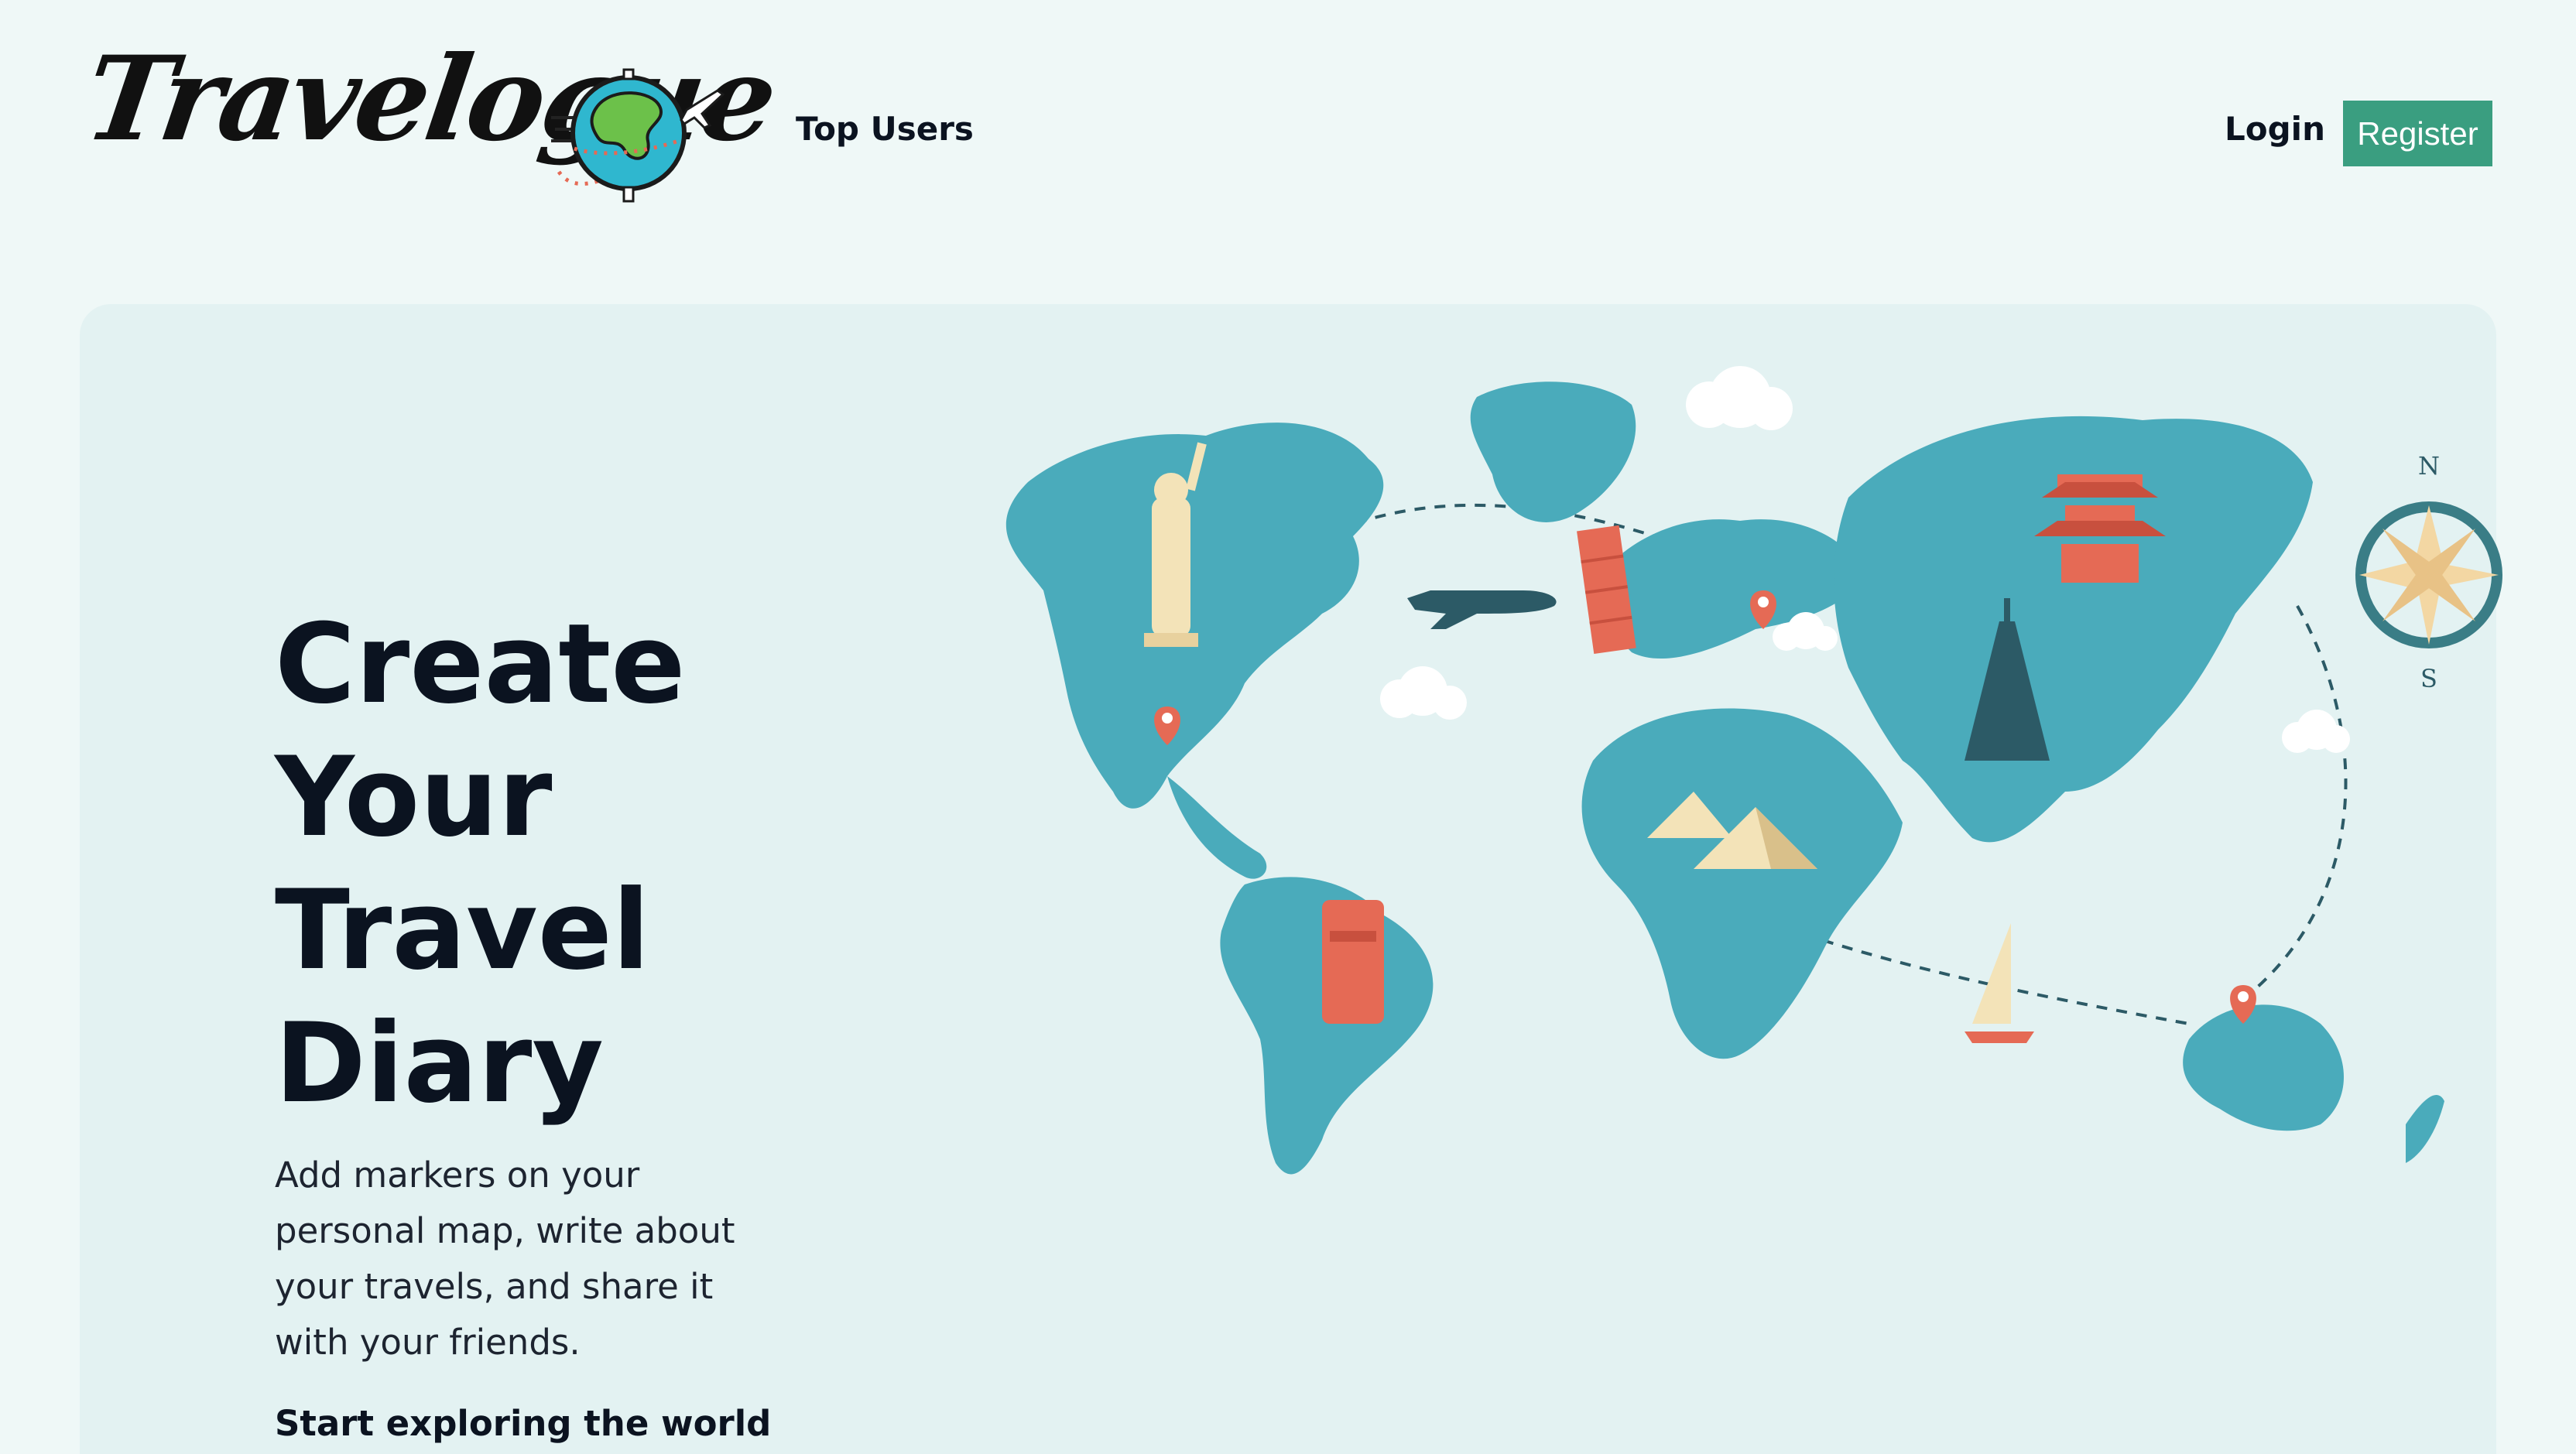  What do you see at coordinates (462, 930) in the screenshot?
I see `hero-title-line: Travel` at bounding box center [462, 930].